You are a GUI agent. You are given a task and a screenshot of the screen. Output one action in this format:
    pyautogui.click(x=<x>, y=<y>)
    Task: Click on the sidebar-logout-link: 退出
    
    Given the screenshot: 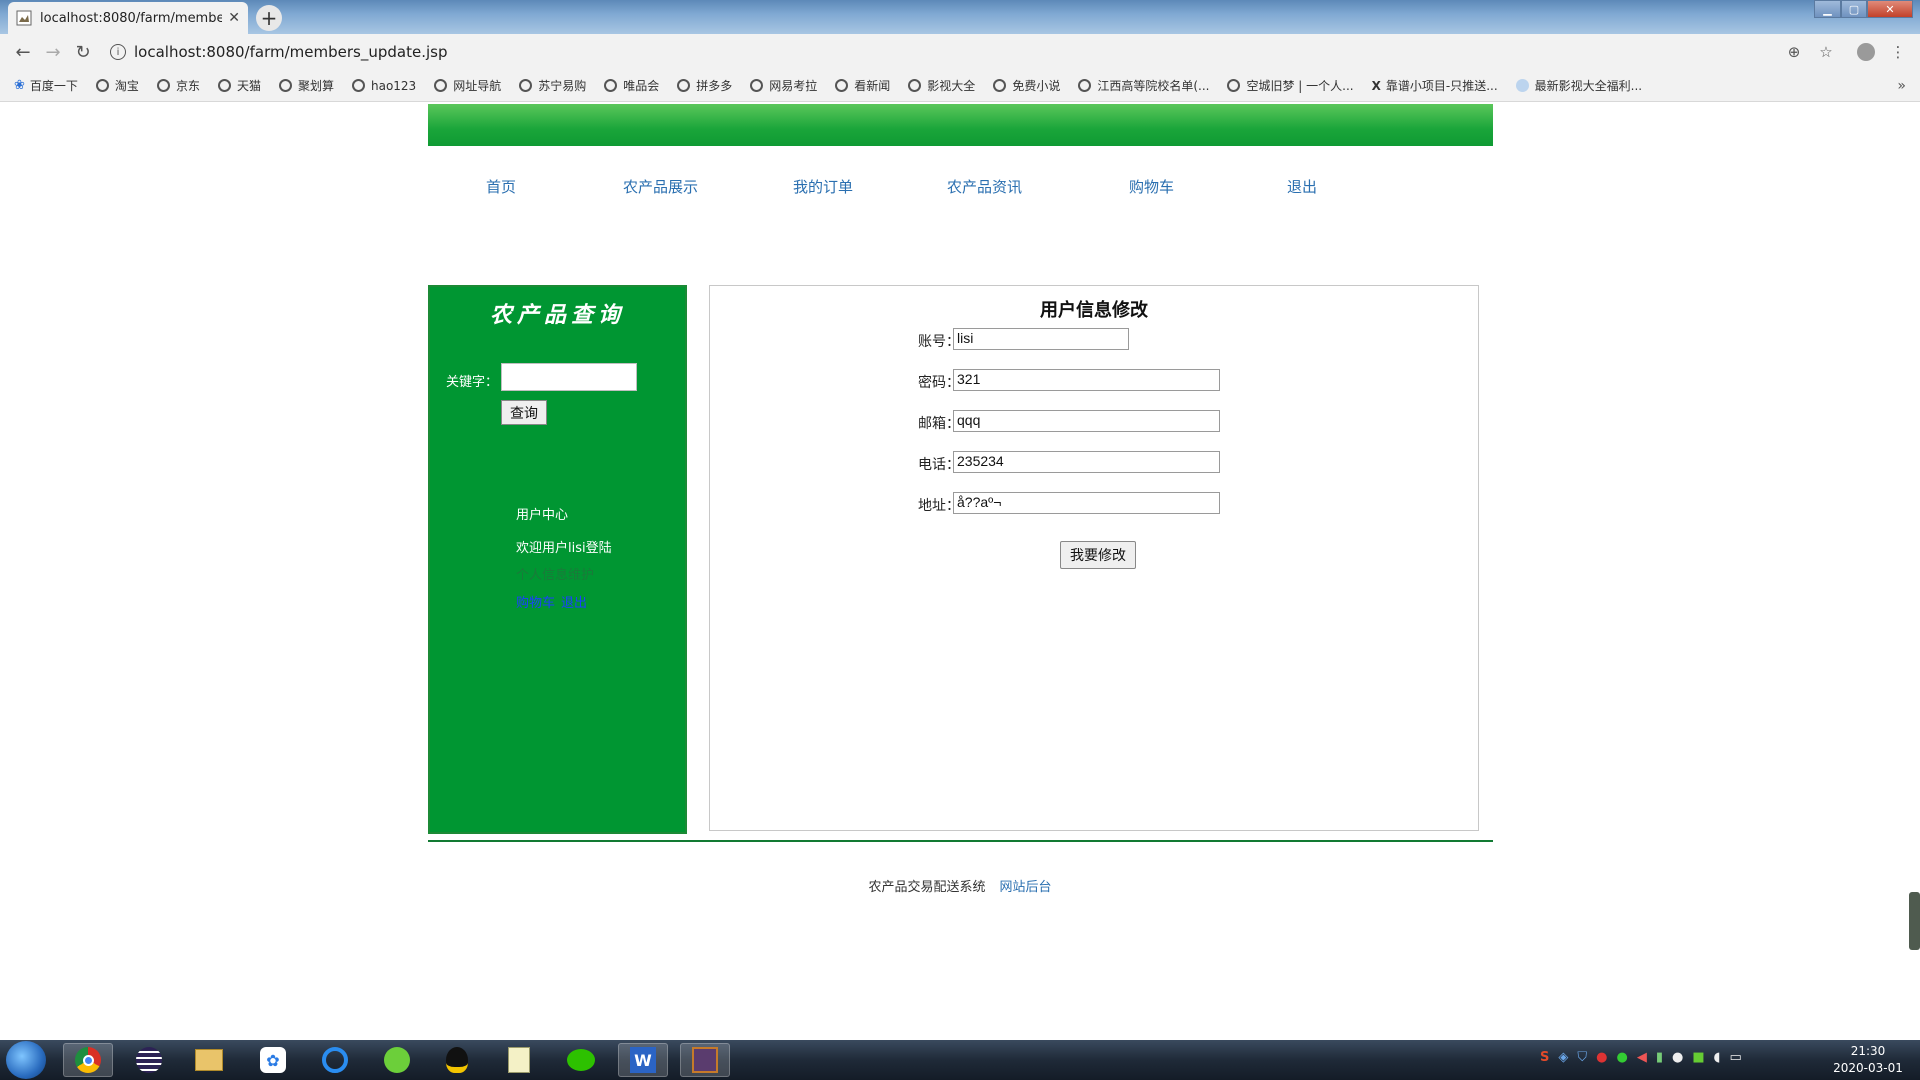 What is the action you would take?
    pyautogui.click(x=574, y=603)
    